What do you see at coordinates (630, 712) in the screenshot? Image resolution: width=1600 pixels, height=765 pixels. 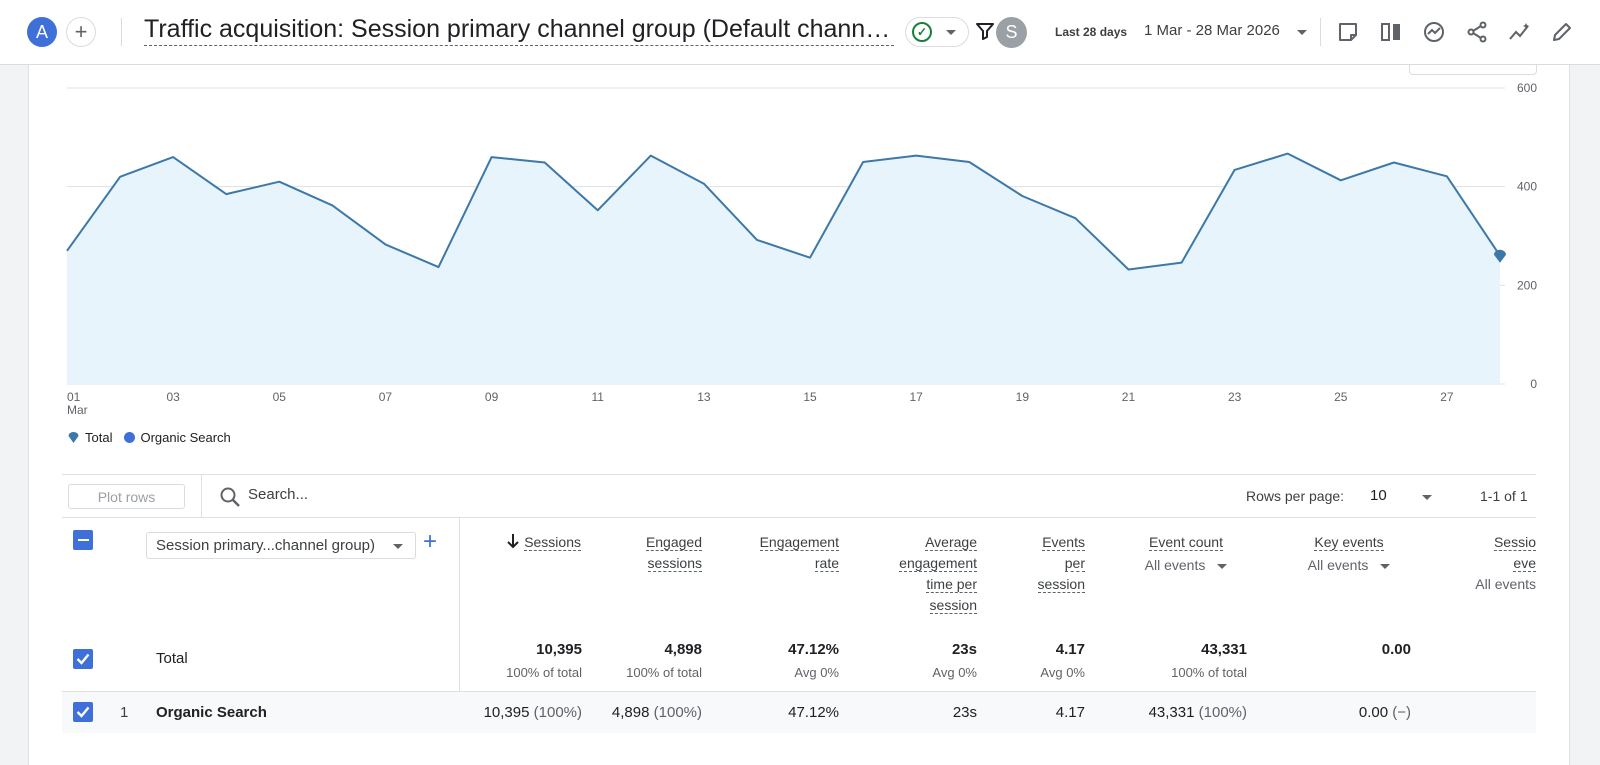 I see `row-engaged-value: 4,898` at bounding box center [630, 712].